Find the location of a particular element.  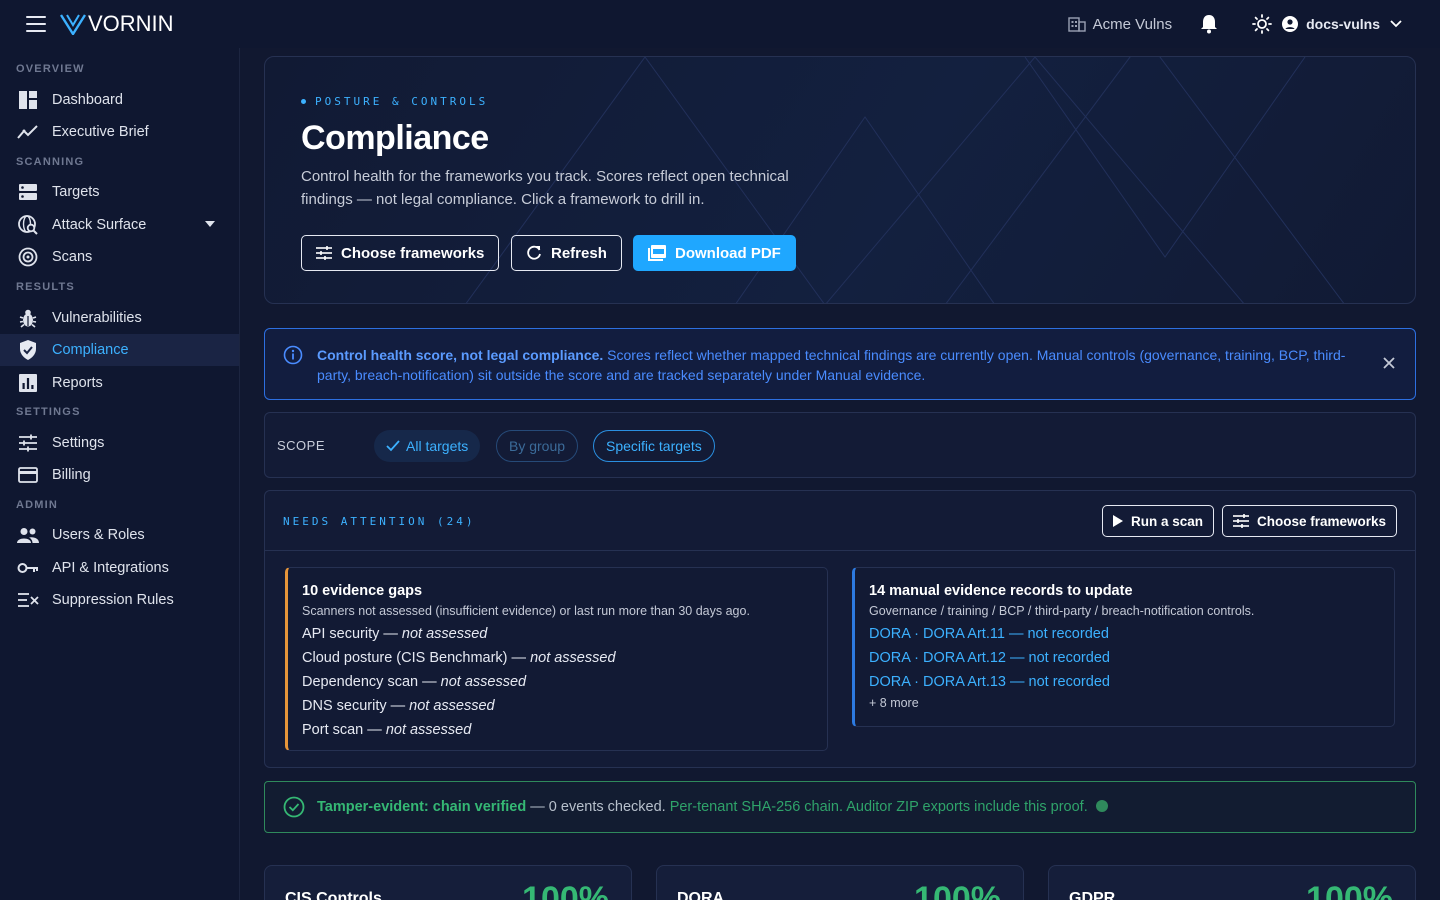

framework-name: CIS Controls is located at coordinates (333, 895).